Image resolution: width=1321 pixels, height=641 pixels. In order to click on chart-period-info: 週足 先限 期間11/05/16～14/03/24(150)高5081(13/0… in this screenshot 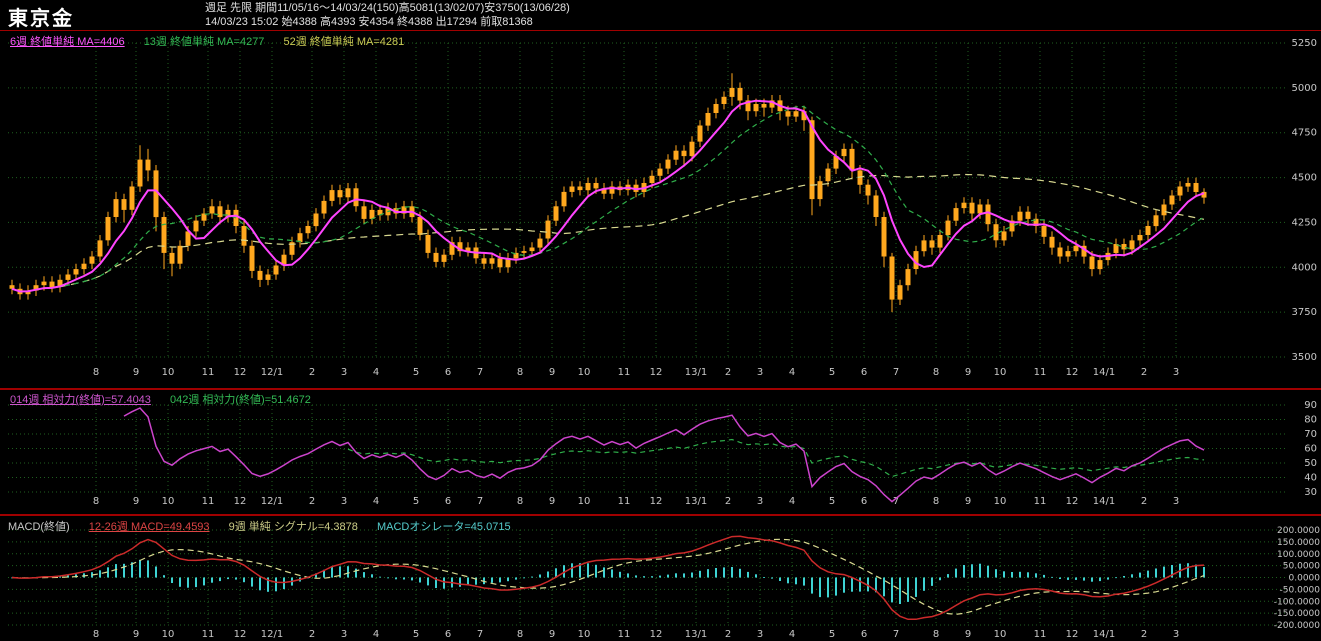, I will do `click(387, 8)`.